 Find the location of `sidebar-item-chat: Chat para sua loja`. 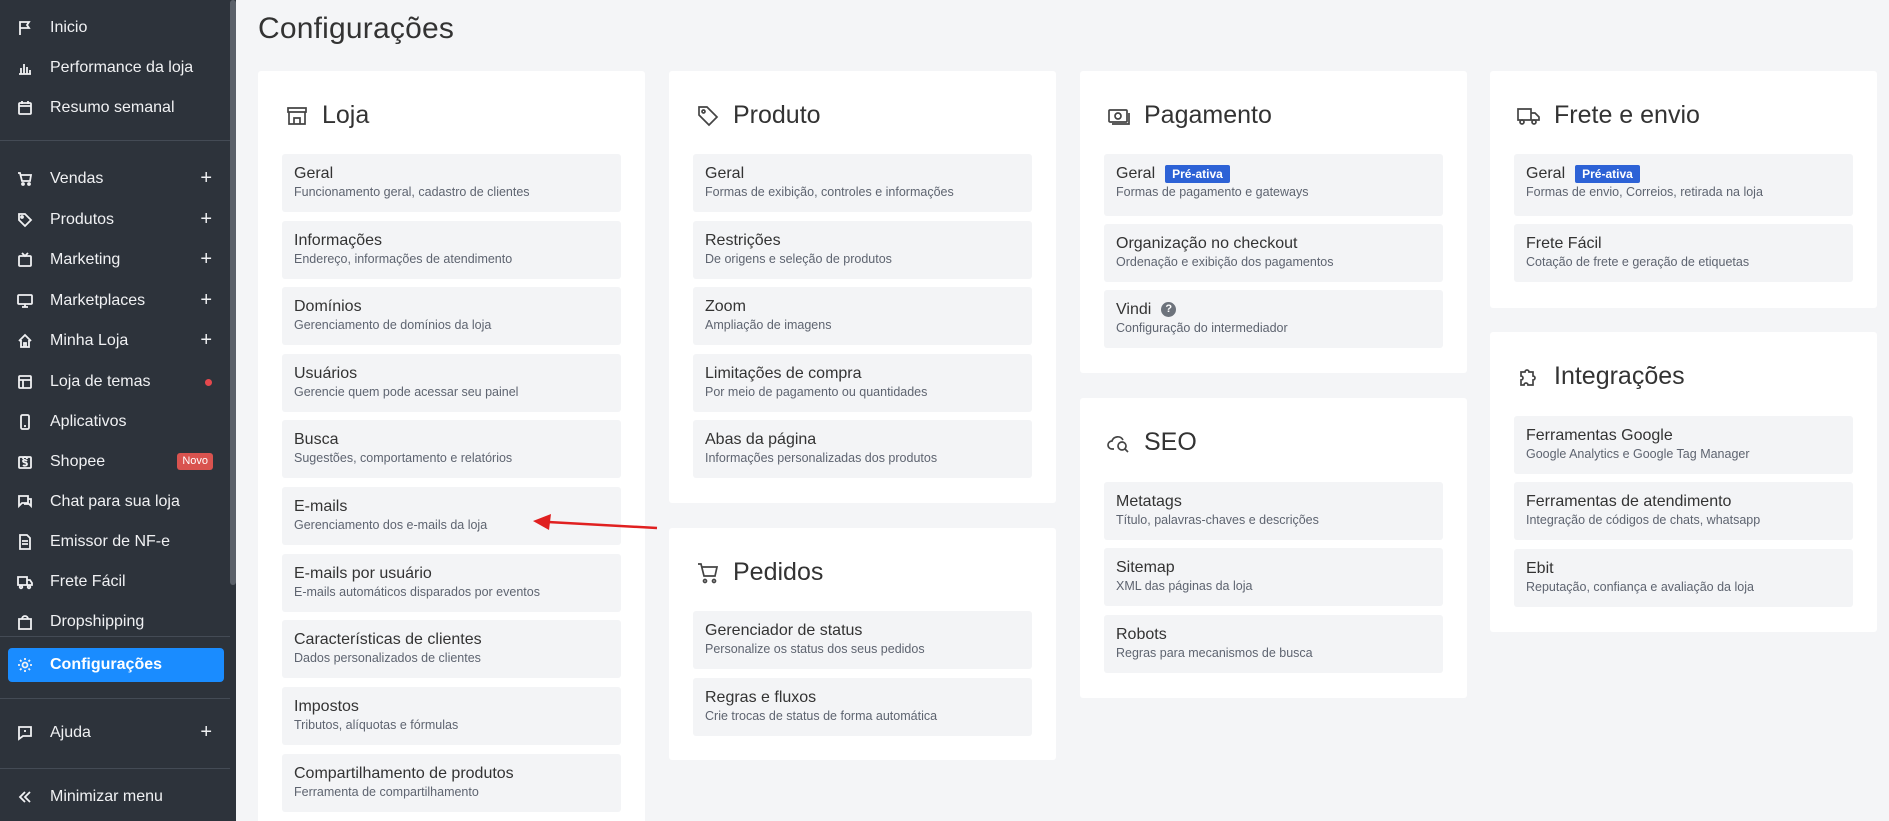

sidebar-item-chat: Chat para sua loja is located at coordinates (116, 502).